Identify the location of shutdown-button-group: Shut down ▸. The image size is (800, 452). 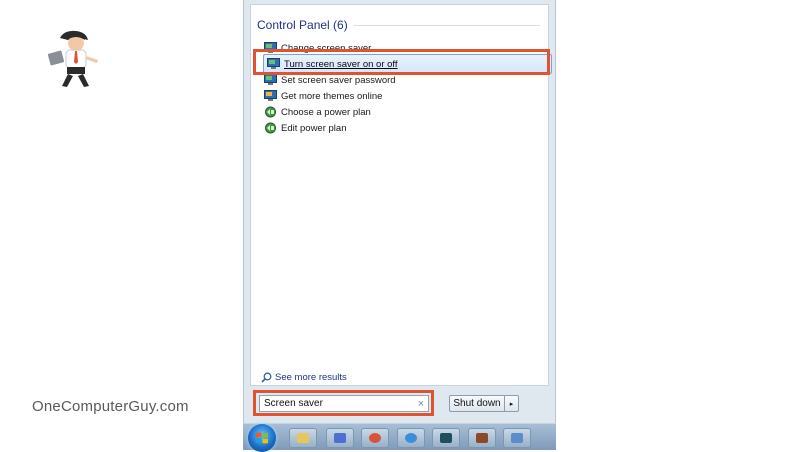
(484, 403).